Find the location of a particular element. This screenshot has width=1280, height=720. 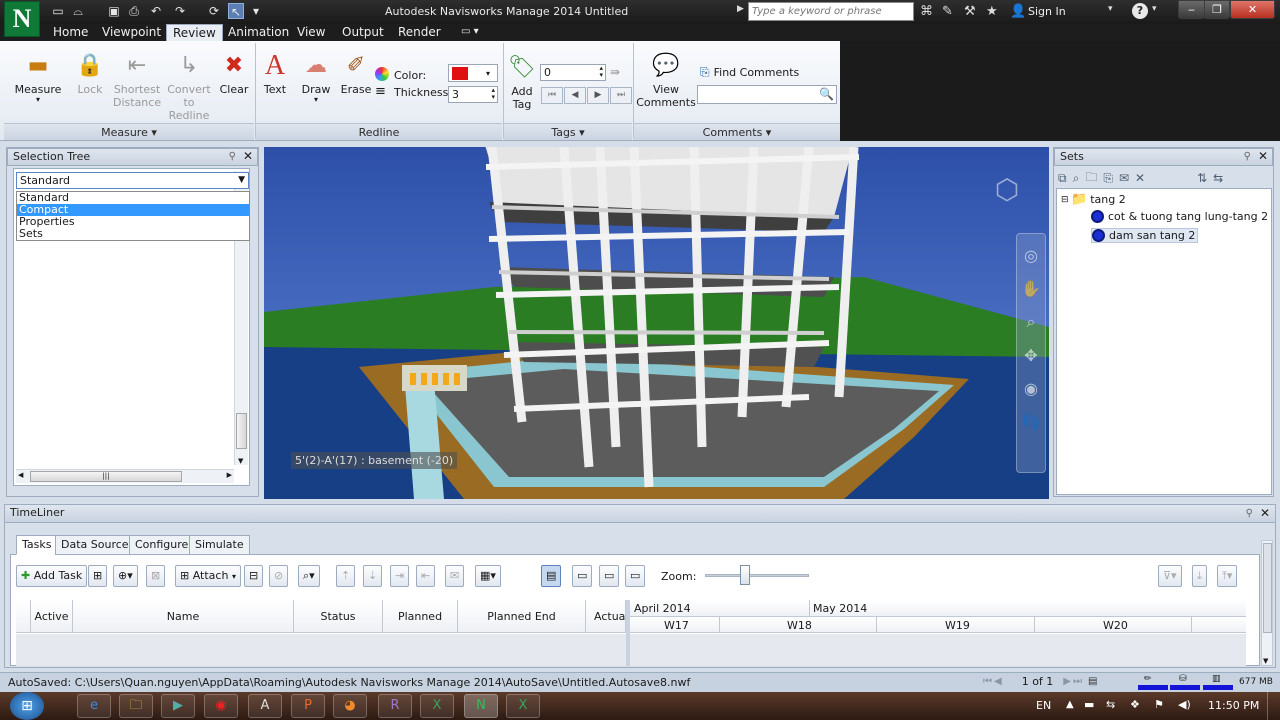

save-icon: ▣ is located at coordinates (114, 11).